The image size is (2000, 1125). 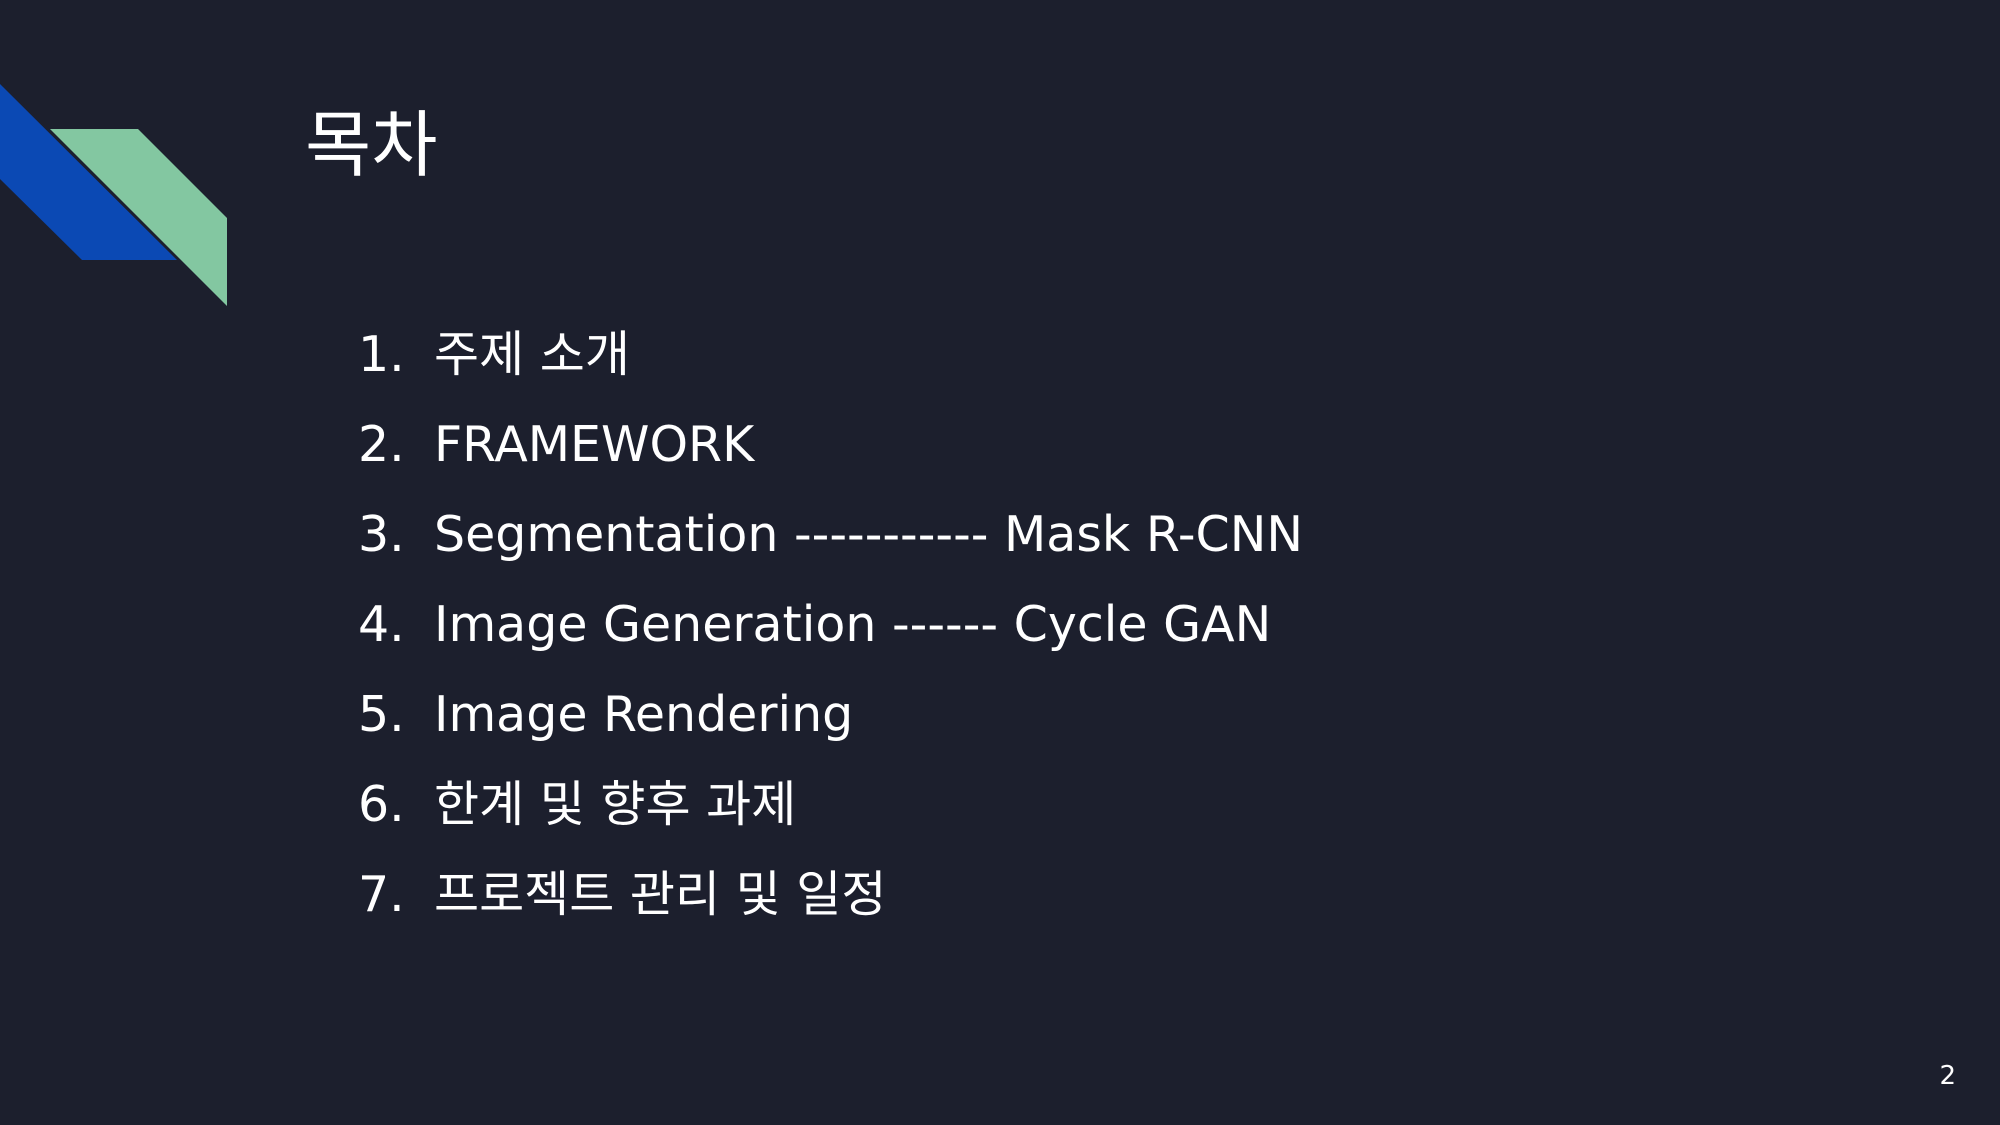 What do you see at coordinates (830, 805) in the screenshot?
I see `toc-item-6: 6. 한계 및 향후 과제` at bounding box center [830, 805].